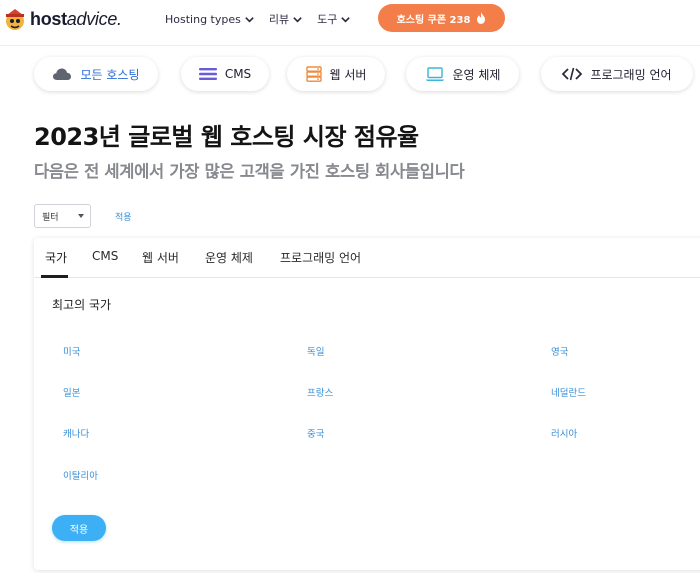 This screenshot has height=573, width=700. What do you see at coordinates (229, 257) in the screenshot?
I see `tab-operating-system: 운영 체제` at bounding box center [229, 257].